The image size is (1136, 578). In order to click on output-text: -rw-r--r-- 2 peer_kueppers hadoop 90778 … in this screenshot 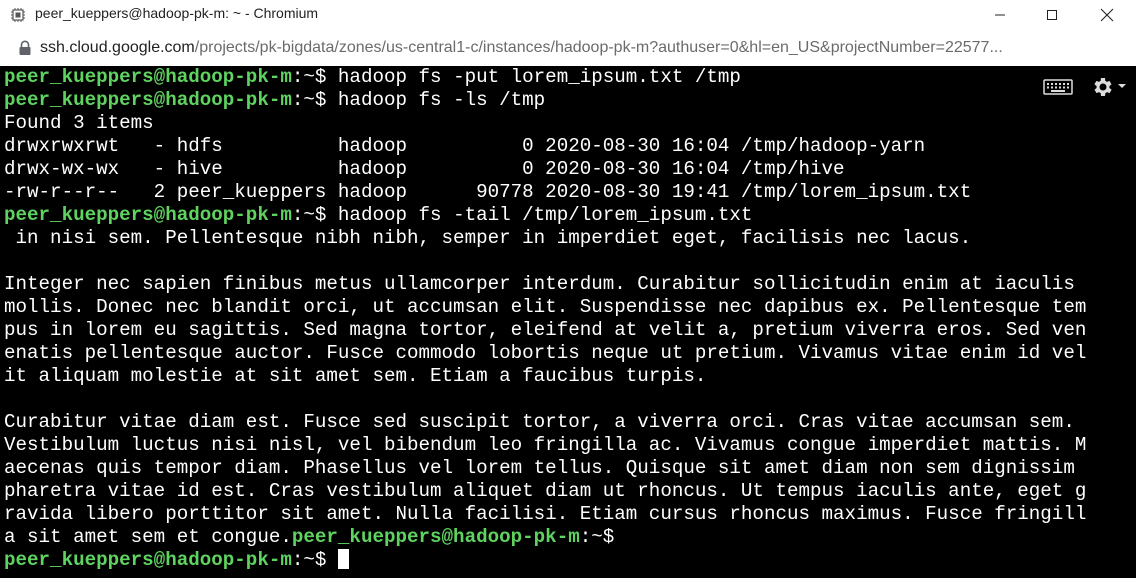, I will do `click(488, 192)`.